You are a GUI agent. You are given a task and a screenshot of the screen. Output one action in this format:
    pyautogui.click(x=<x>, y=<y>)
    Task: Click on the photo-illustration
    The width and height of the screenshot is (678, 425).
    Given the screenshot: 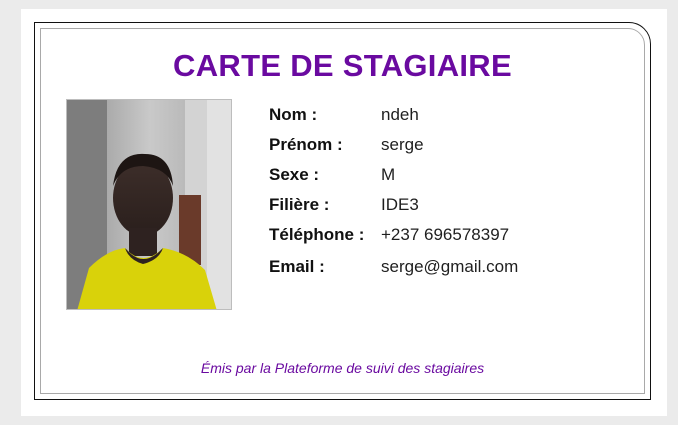 What is the action you would take?
    pyautogui.click(x=149, y=204)
    